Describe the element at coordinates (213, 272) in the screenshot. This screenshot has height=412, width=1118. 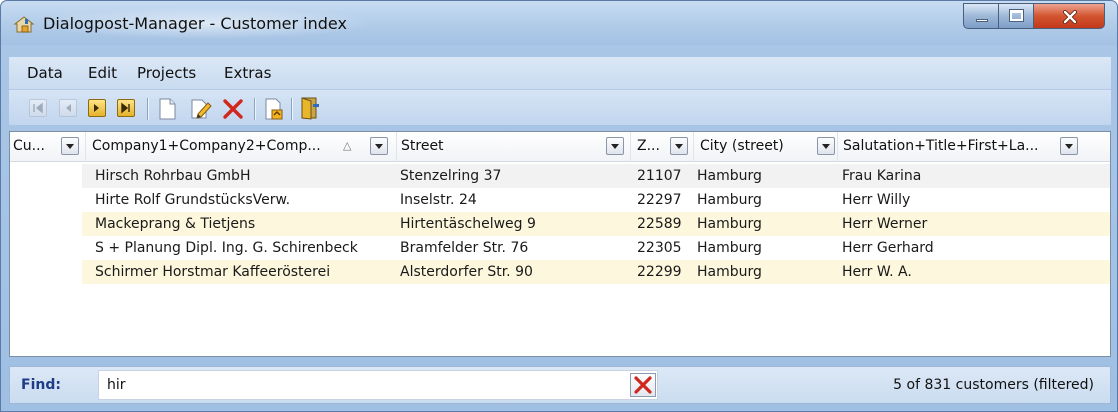
I see `company-cell: Schirmer Horstmar Kaffeerösterei` at that location.